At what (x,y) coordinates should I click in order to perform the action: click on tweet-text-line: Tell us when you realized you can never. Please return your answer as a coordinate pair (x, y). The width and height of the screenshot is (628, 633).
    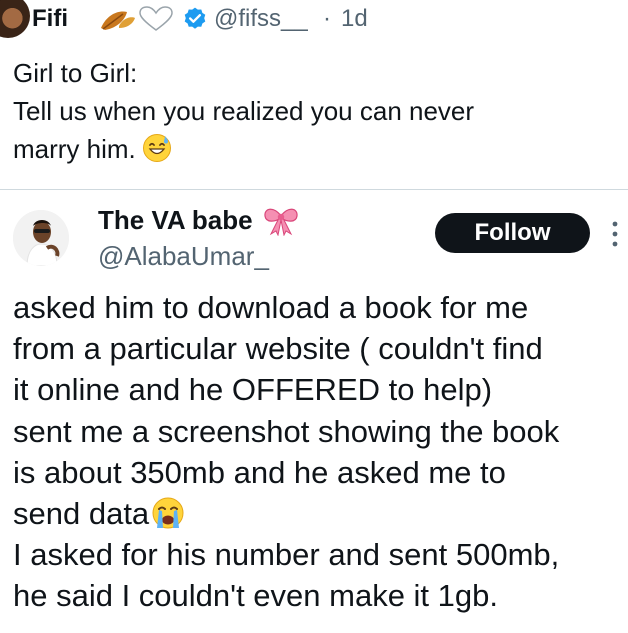
    Looking at the image, I should click on (244, 111).